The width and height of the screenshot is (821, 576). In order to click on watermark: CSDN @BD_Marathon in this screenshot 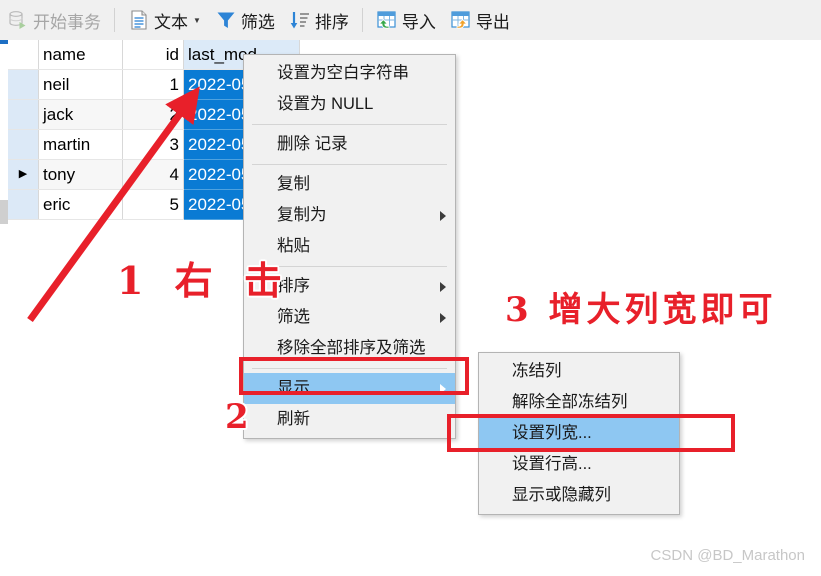, I will do `click(727, 555)`.